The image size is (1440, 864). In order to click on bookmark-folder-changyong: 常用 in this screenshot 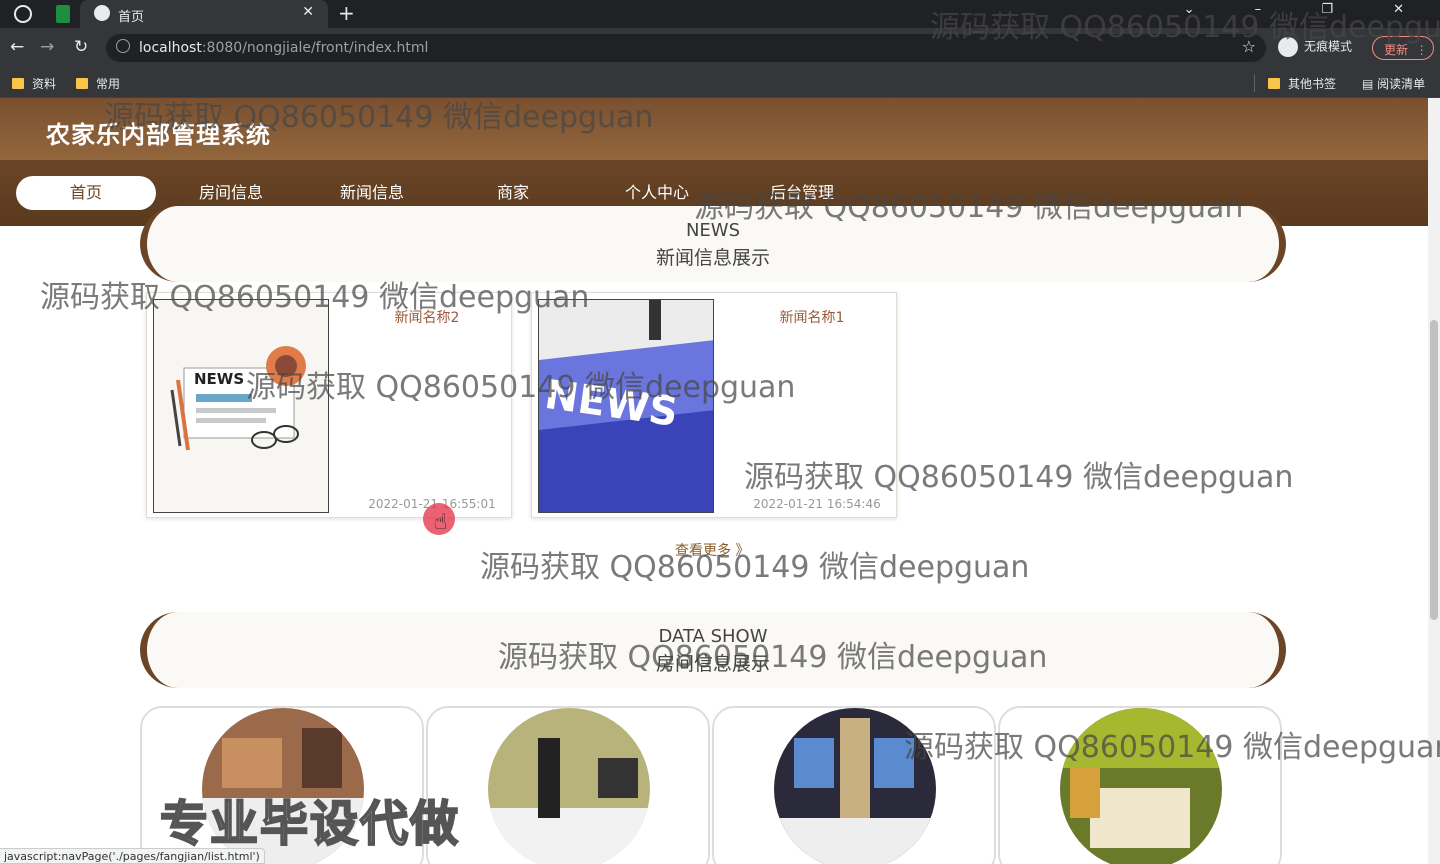, I will do `click(98, 83)`.